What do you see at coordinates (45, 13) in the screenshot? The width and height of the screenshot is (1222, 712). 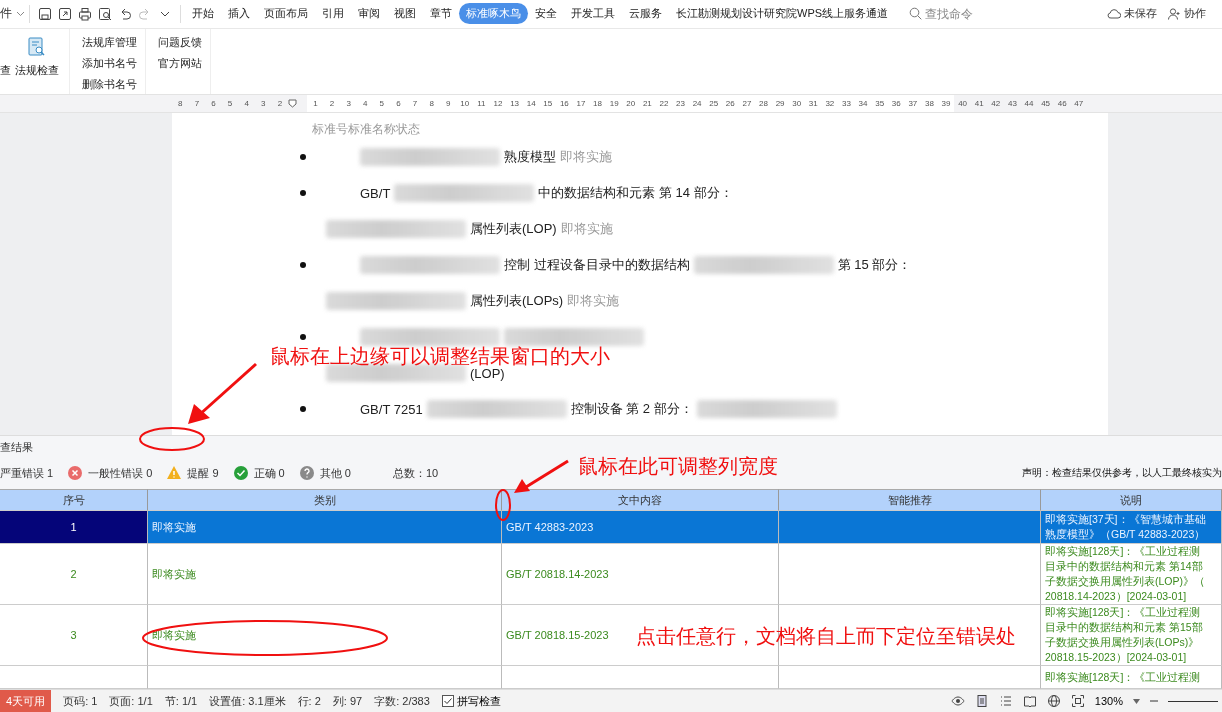 I see `save-icon` at bounding box center [45, 13].